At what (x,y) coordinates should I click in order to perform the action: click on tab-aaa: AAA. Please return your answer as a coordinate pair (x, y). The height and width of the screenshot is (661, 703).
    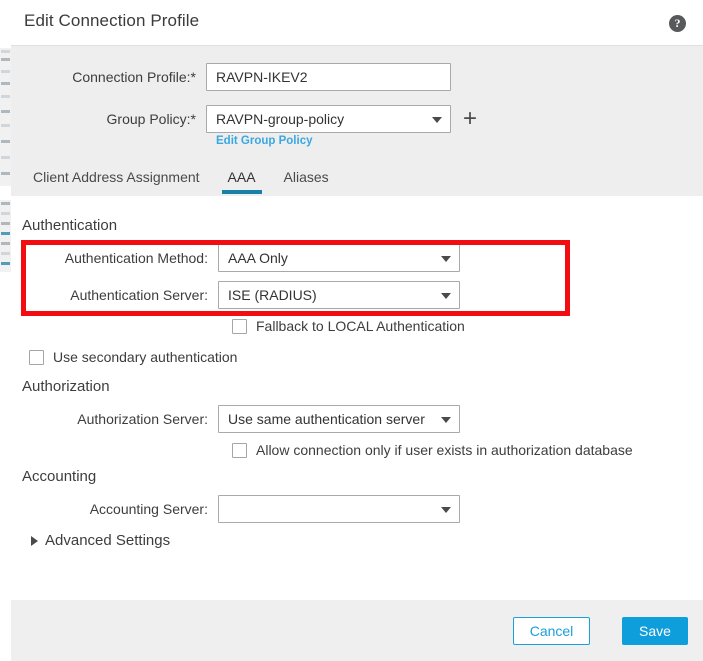
    Looking at the image, I should click on (242, 179).